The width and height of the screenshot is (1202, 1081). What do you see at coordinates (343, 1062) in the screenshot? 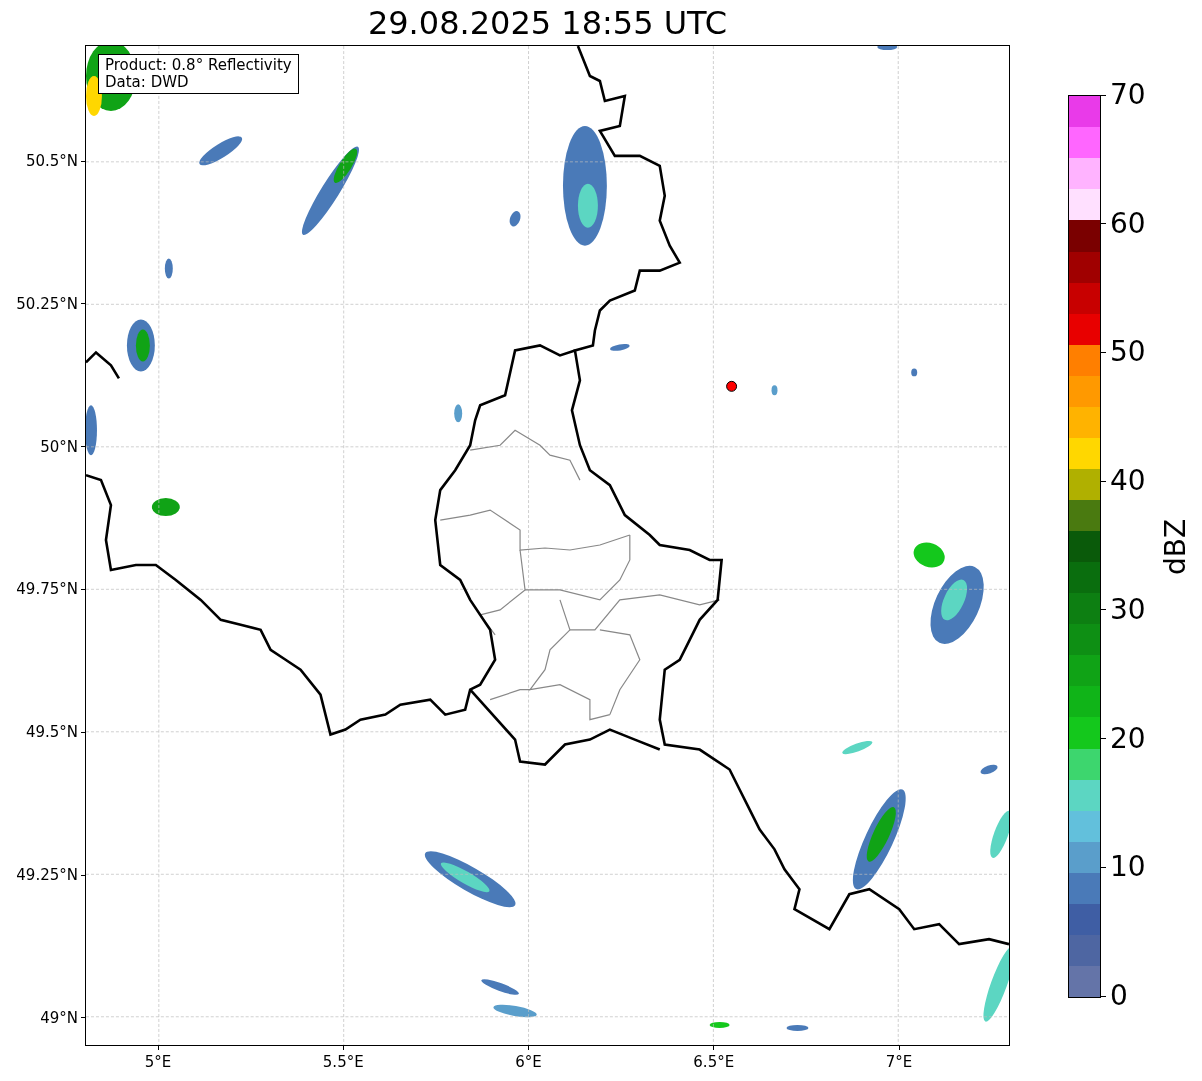
I see `longitude-label: 5.5°E` at bounding box center [343, 1062].